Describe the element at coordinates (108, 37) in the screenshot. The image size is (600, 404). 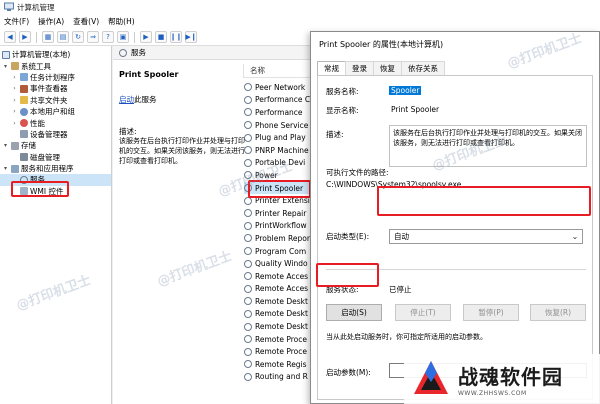
I see `help-icon: ?` at that location.